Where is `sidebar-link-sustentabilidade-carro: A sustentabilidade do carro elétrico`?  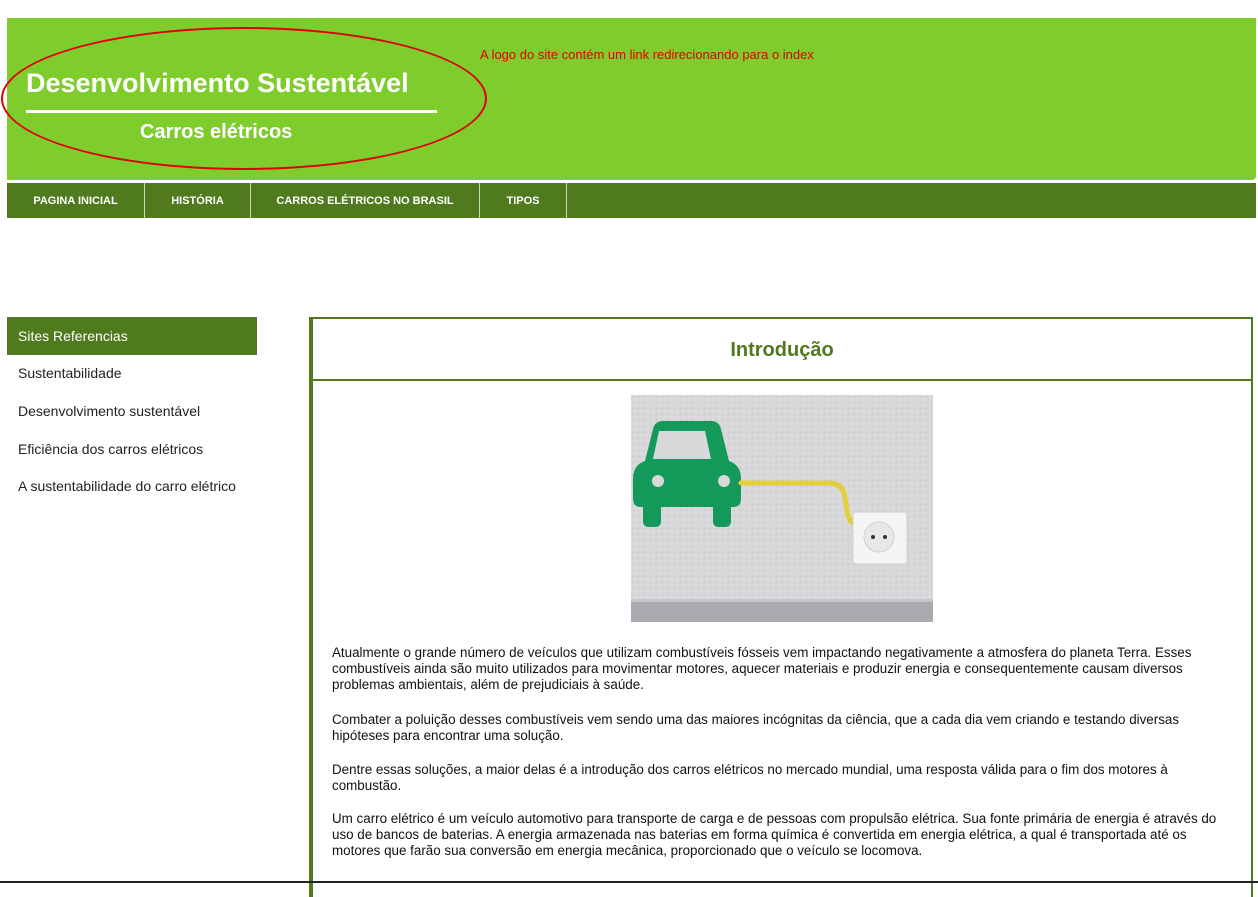 sidebar-link-sustentabilidade-carro: A sustentabilidade do carro elétrico is located at coordinates (127, 486).